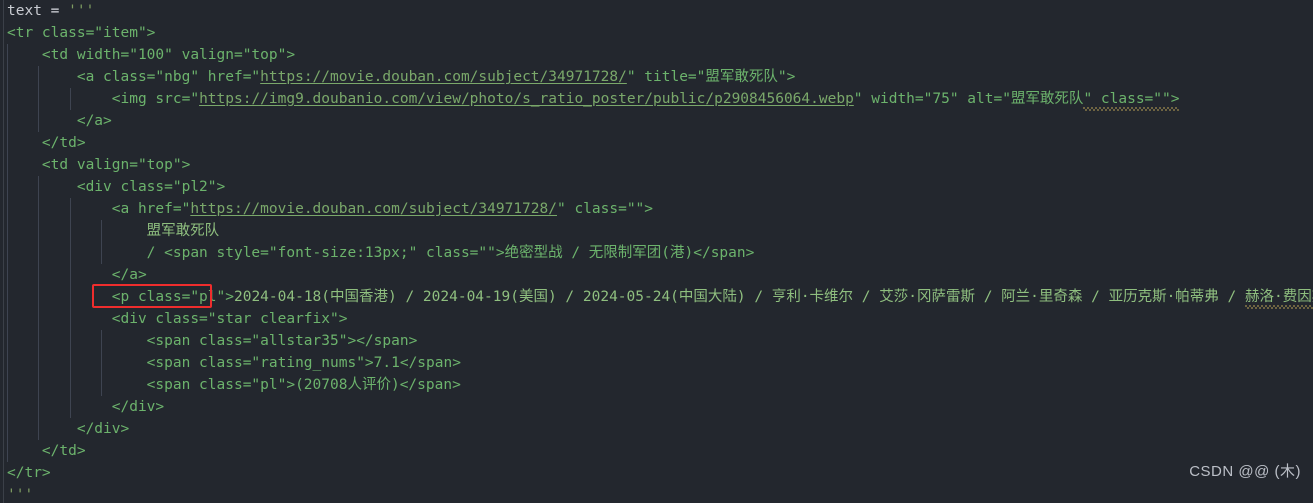 The width and height of the screenshot is (1313, 503). What do you see at coordinates (151, 55) in the screenshot?
I see `code-token: <td width="100" valign="top">` at bounding box center [151, 55].